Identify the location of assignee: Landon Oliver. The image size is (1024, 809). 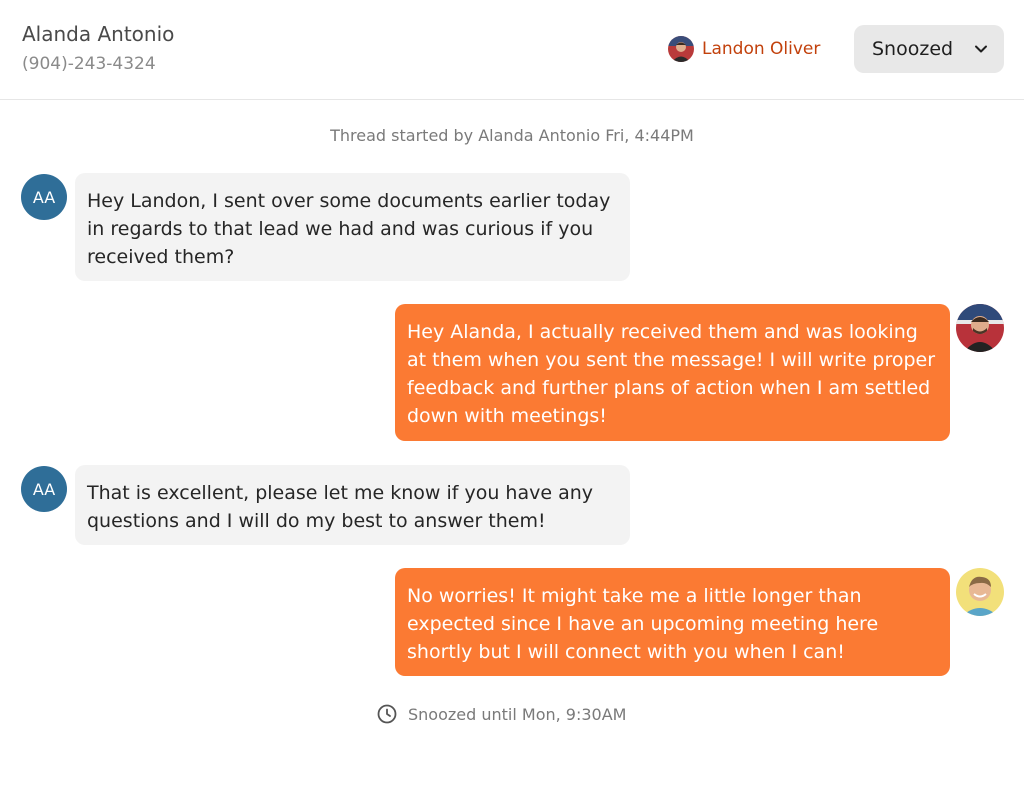
(744, 49).